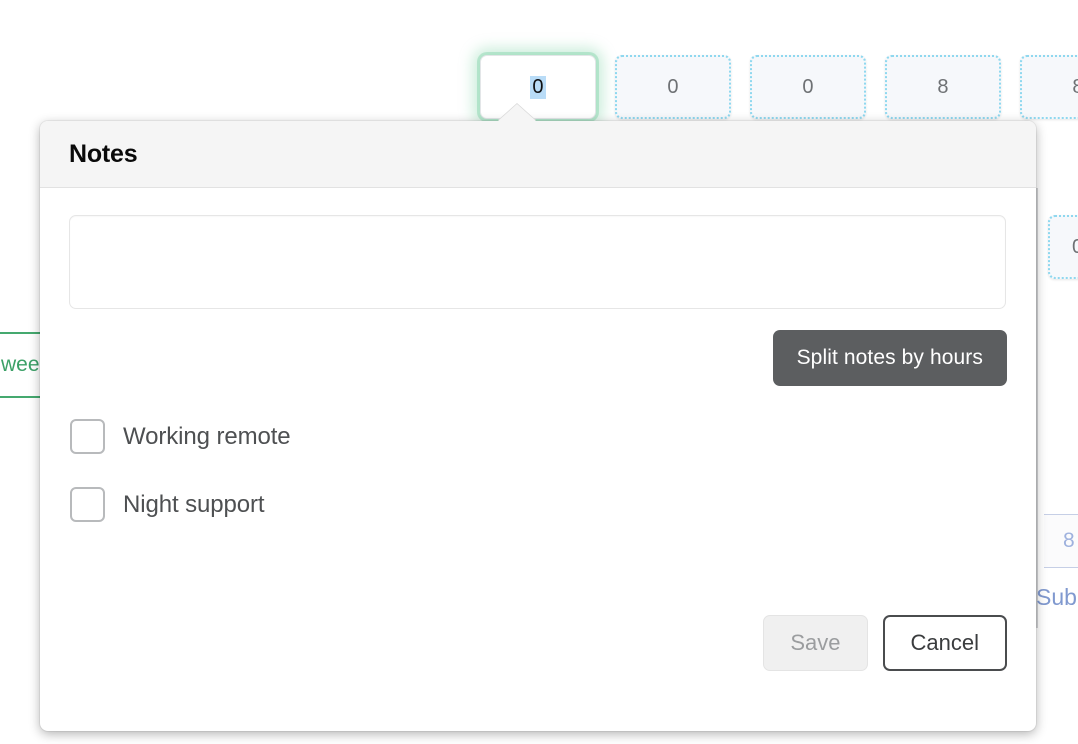 The width and height of the screenshot is (1078, 744). What do you see at coordinates (87, 436) in the screenshot?
I see `working-remote-checkbox` at bounding box center [87, 436].